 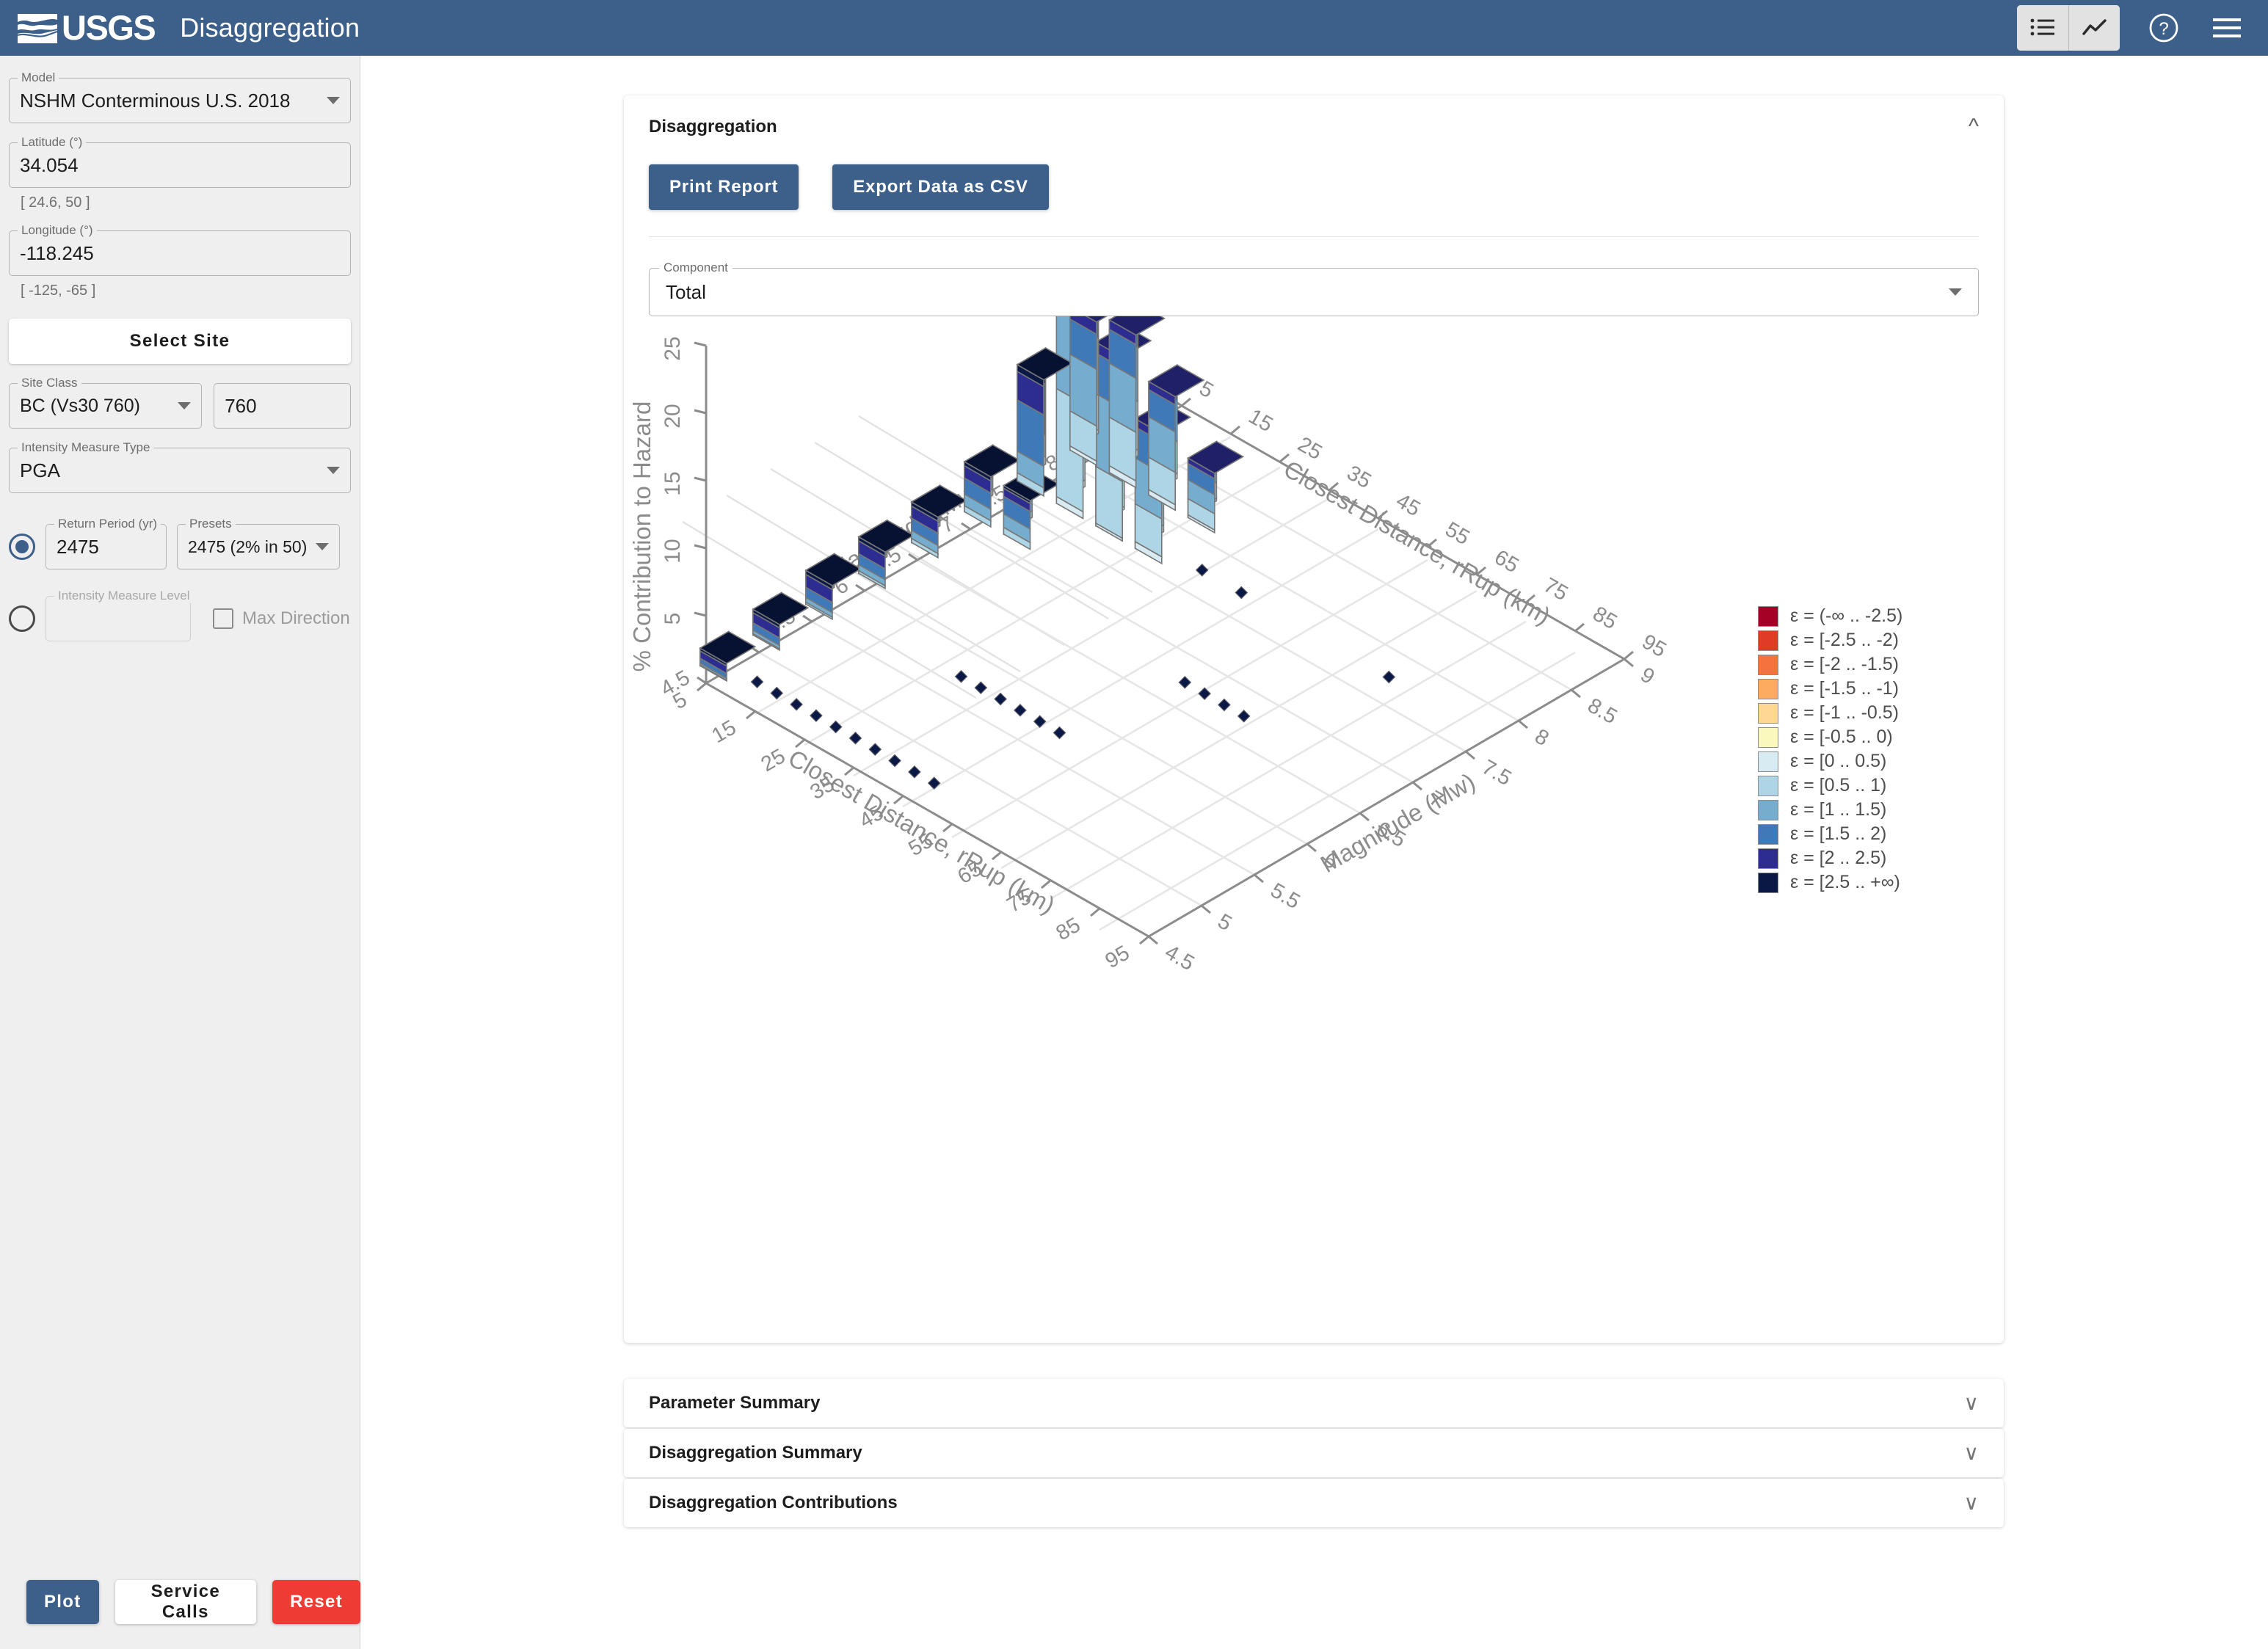 I want to click on iml-radio, so click(x=22, y=618).